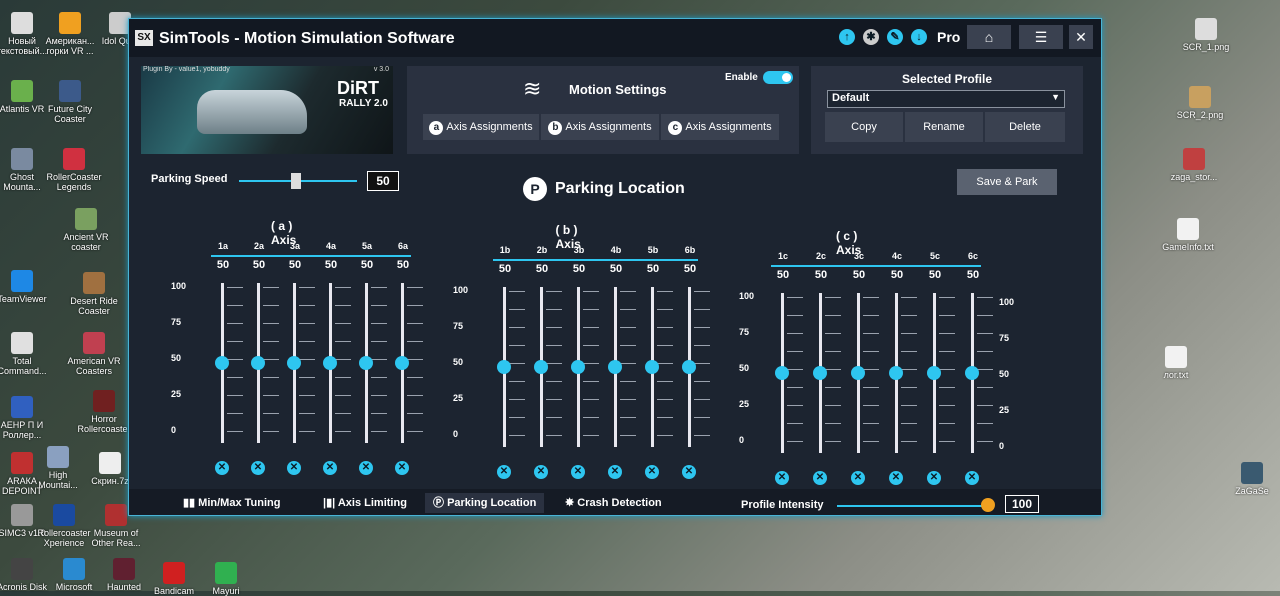 Image resolution: width=1280 pixels, height=596 pixels. What do you see at coordinates (64, 526) in the screenshot?
I see `desktop-icon: Rollercoaster Xperience` at bounding box center [64, 526].